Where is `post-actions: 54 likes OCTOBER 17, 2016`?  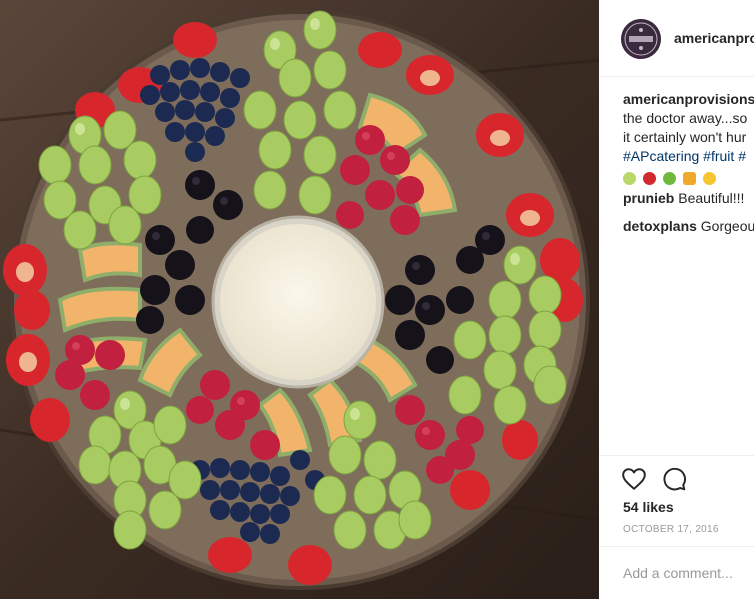 post-actions: 54 likes OCTOBER 17, 2016 is located at coordinates (676, 500).